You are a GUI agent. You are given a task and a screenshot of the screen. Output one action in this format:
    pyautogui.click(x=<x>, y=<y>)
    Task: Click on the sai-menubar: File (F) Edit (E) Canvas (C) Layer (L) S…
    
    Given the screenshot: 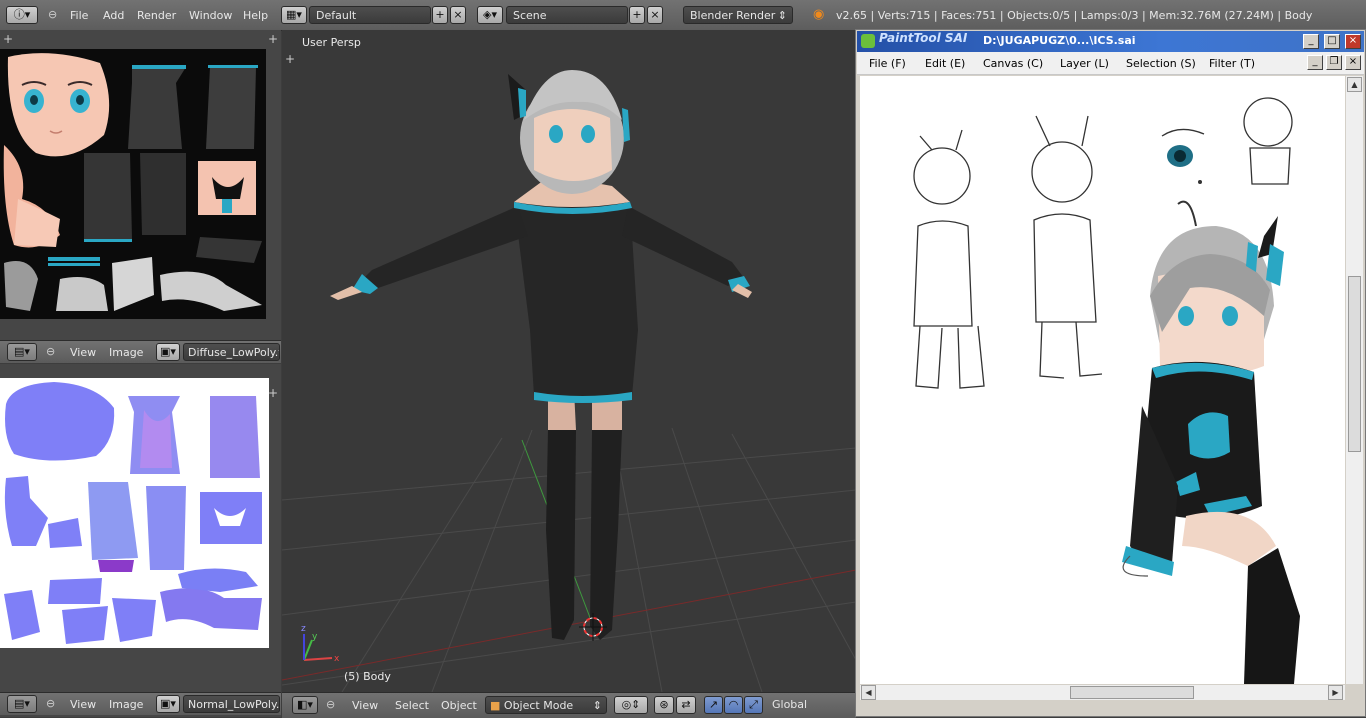 What is the action you would take?
    pyautogui.click(x=1110, y=63)
    